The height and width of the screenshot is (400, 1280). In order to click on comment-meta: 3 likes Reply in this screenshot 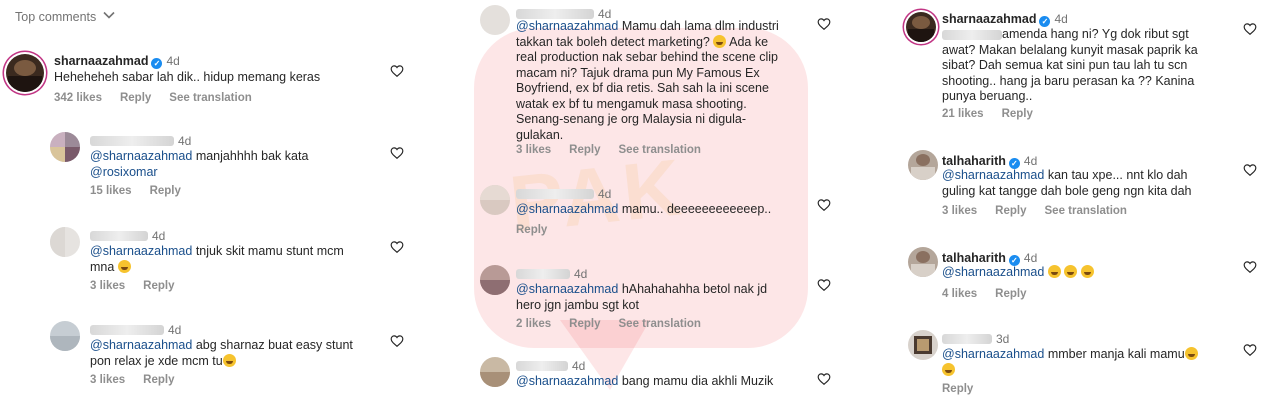, I will do `click(132, 380)`.